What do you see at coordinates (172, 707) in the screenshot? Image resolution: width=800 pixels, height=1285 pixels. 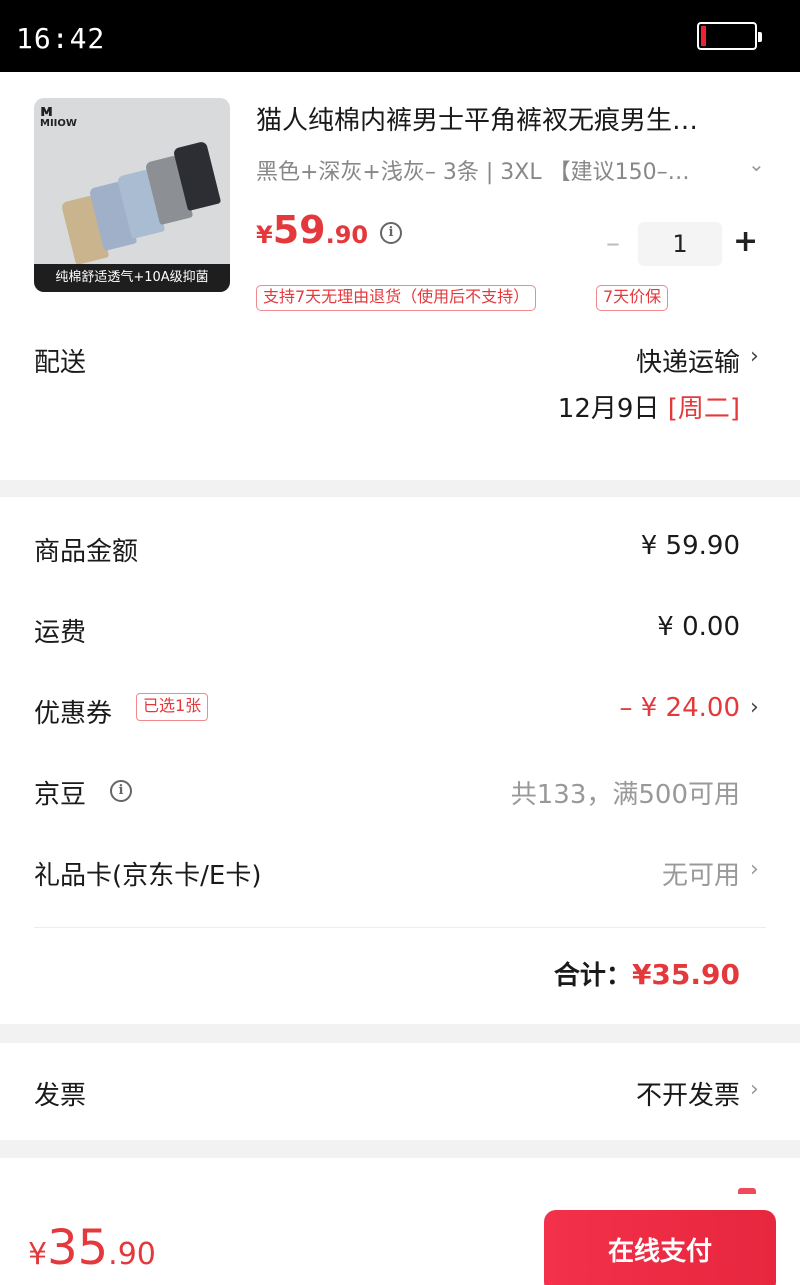 I see `coupon-selected-badge: 已选1张` at bounding box center [172, 707].